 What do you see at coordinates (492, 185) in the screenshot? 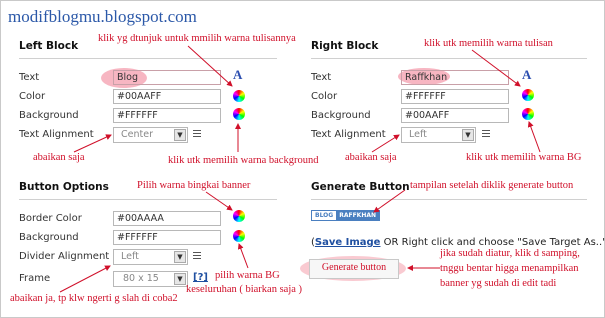
I see `annotation-note: tampilan setelah diklik generate button` at bounding box center [492, 185].